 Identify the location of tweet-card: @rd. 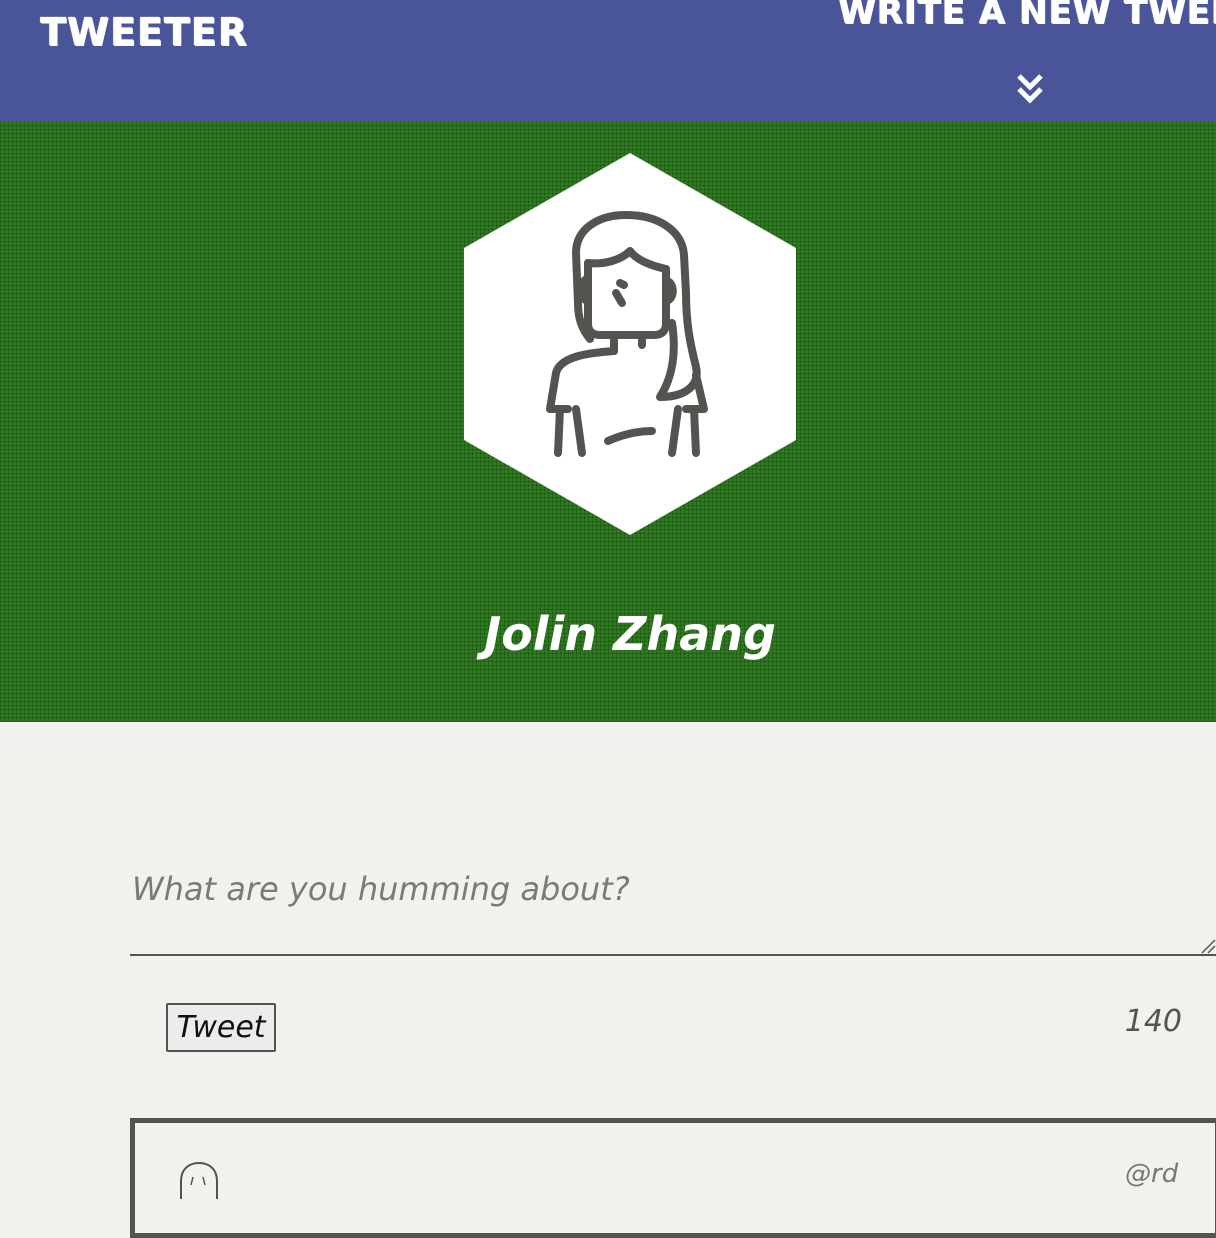
(673, 1178).